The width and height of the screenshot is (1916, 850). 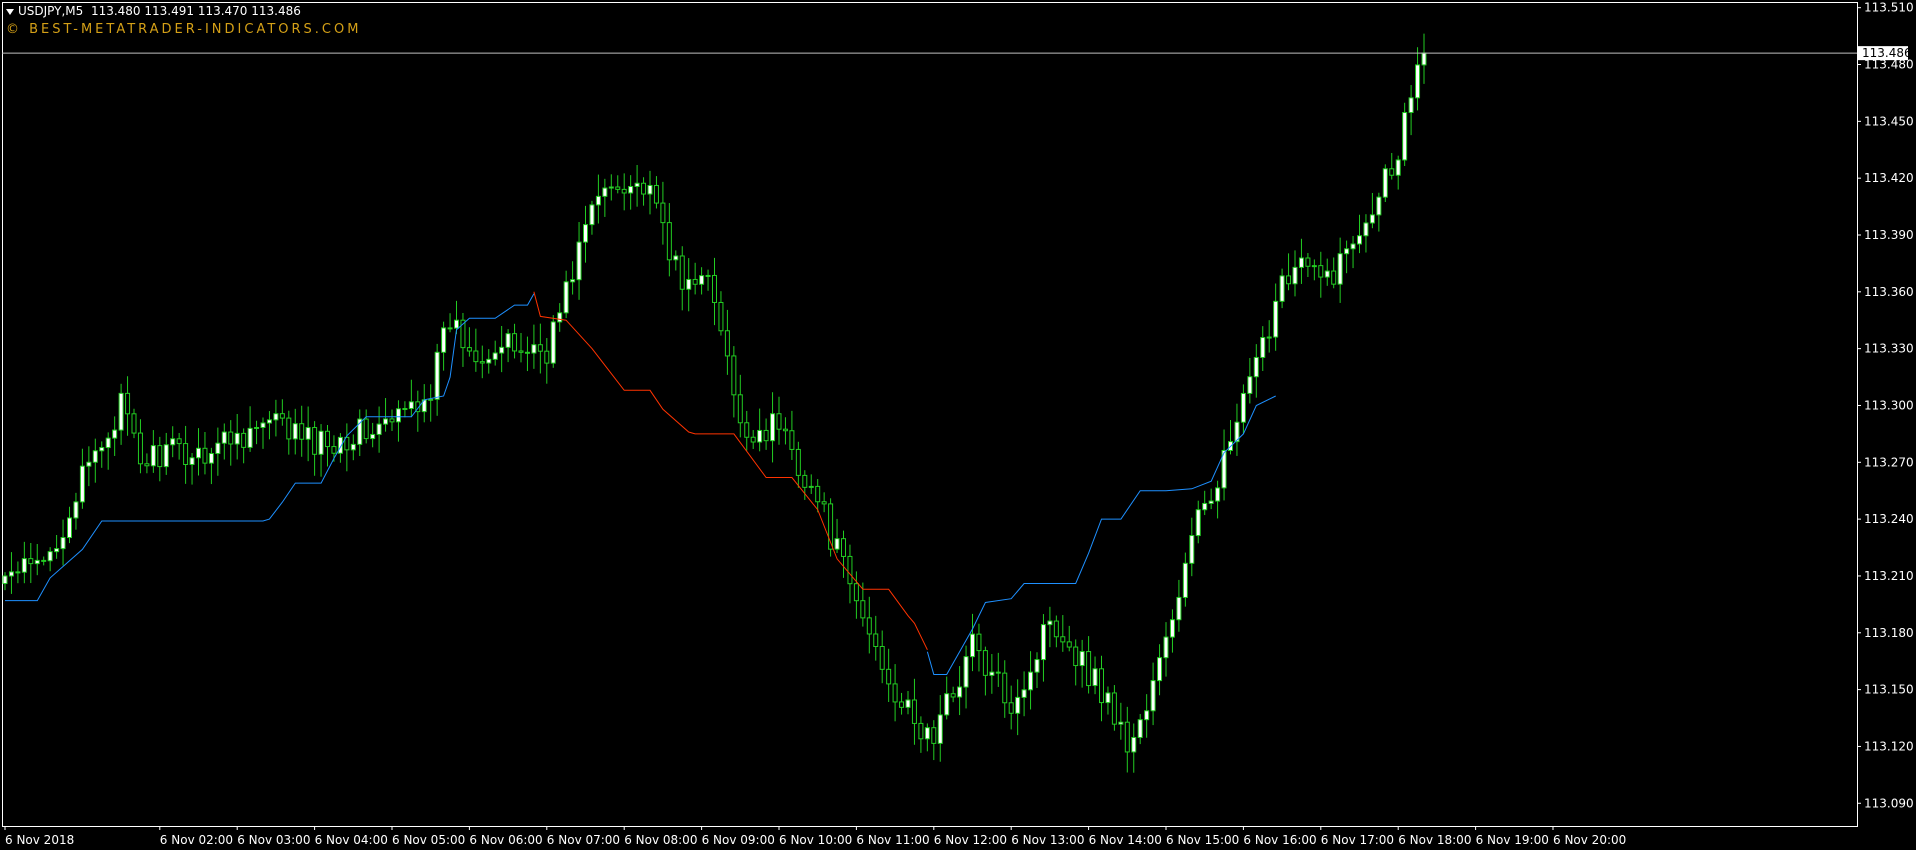 I want to click on price-tick-label: 113.360, so click(x=1889, y=292).